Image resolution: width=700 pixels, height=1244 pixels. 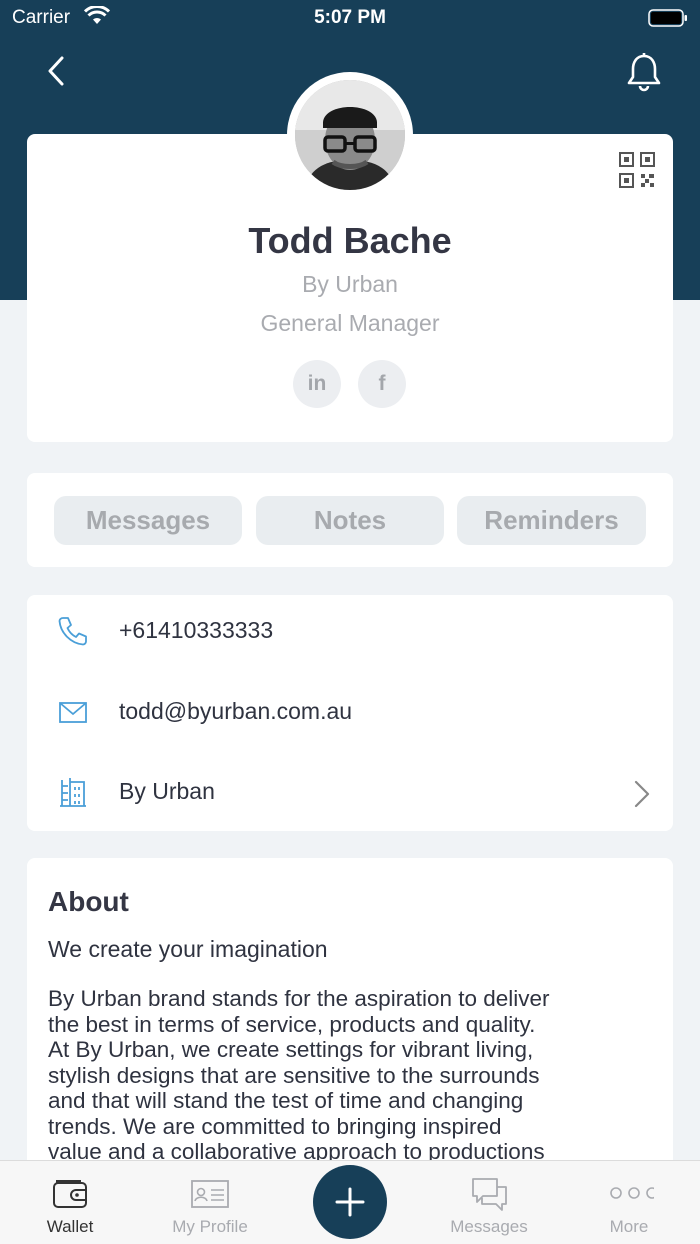 What do you see at coordinates (667, 18) in the screenshot?
I see `battery-icon` at bounding box center [667, 18].